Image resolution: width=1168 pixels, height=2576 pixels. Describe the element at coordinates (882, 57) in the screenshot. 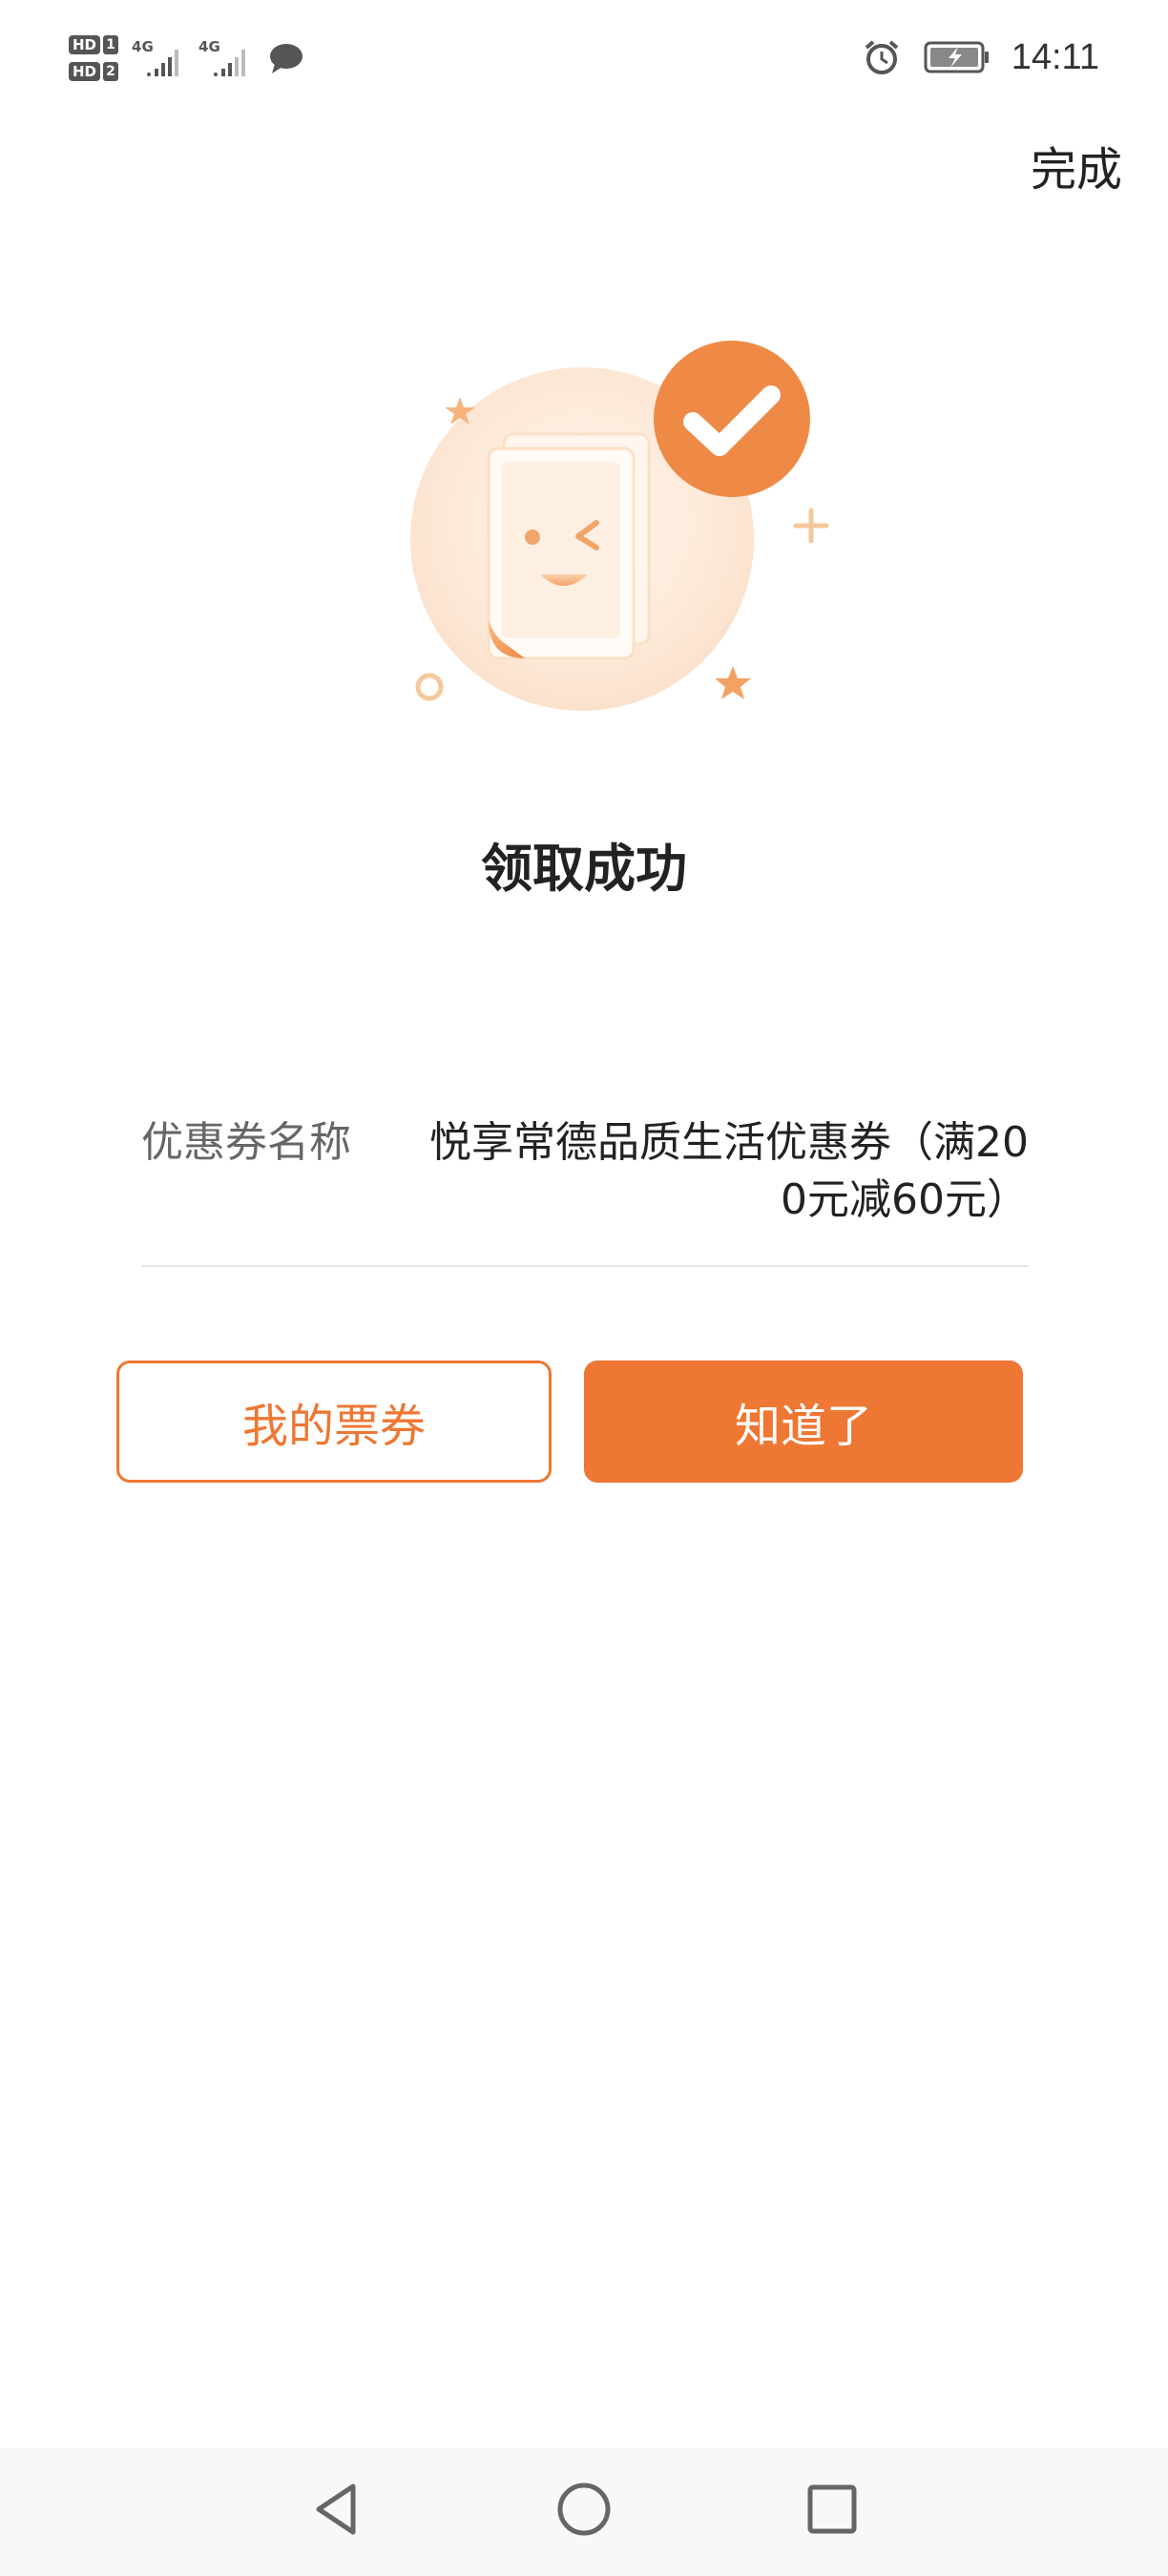

I see `alarm-icon` at that location.